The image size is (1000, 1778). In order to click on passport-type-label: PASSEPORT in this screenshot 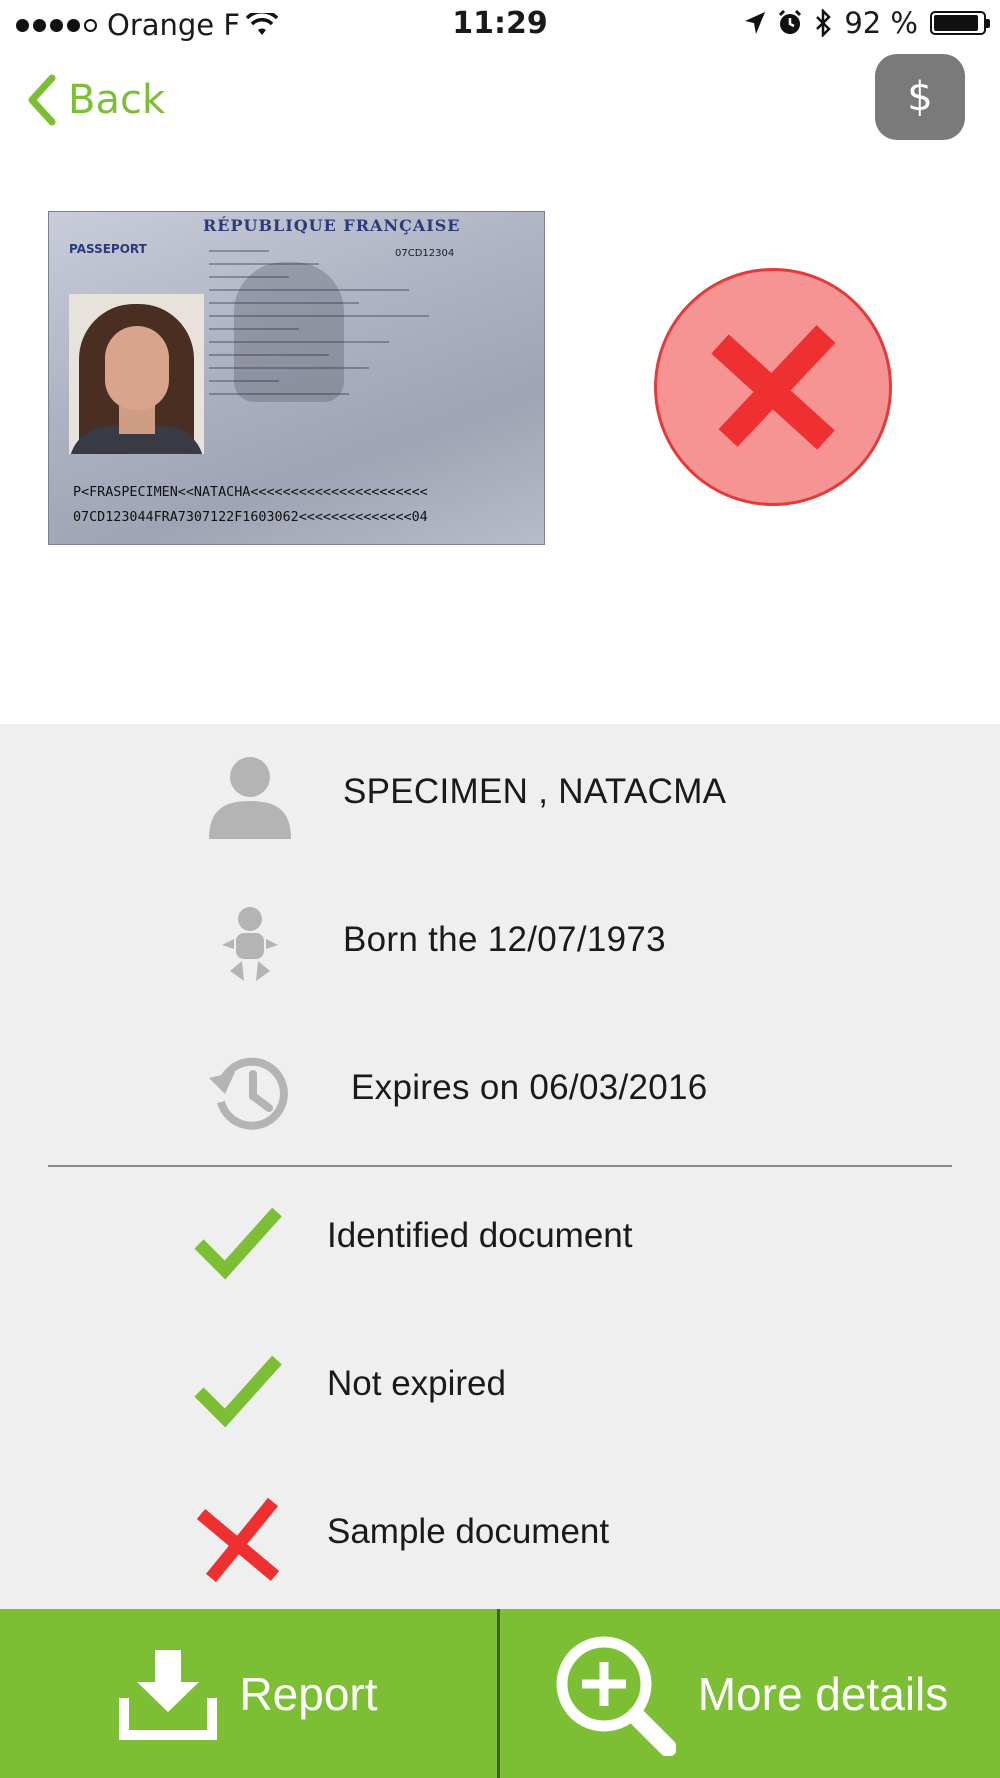, I will do `click(108, 249)`.